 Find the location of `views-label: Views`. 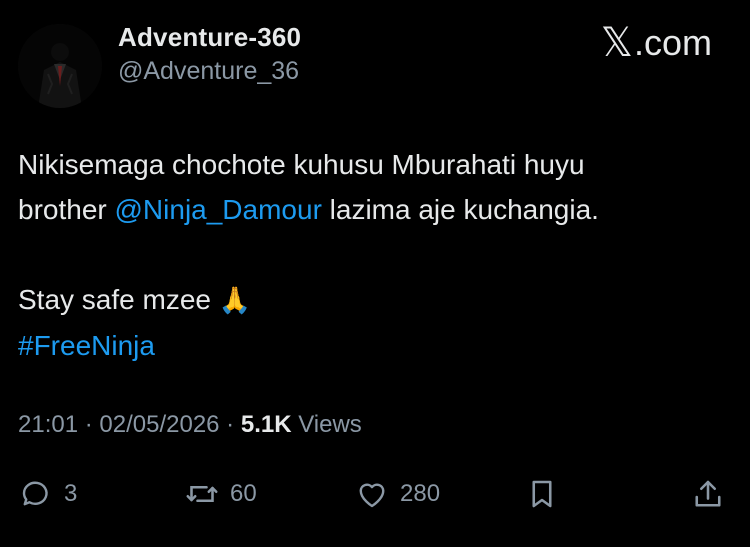

views-label: Views is located at coordinates (326, 424).